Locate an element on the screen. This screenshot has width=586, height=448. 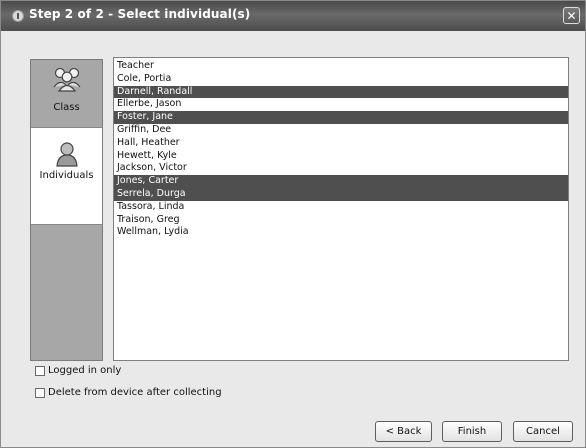
list-item: Wellman, Lydia is located at coordinates (341, 232).